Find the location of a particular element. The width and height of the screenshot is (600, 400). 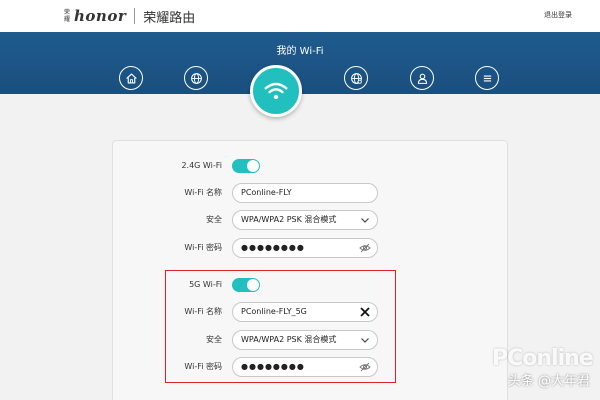

wifi5-security-row: 安全 WPA/WPA2 PSK 混合模式 is located at coordinates (310, 340).